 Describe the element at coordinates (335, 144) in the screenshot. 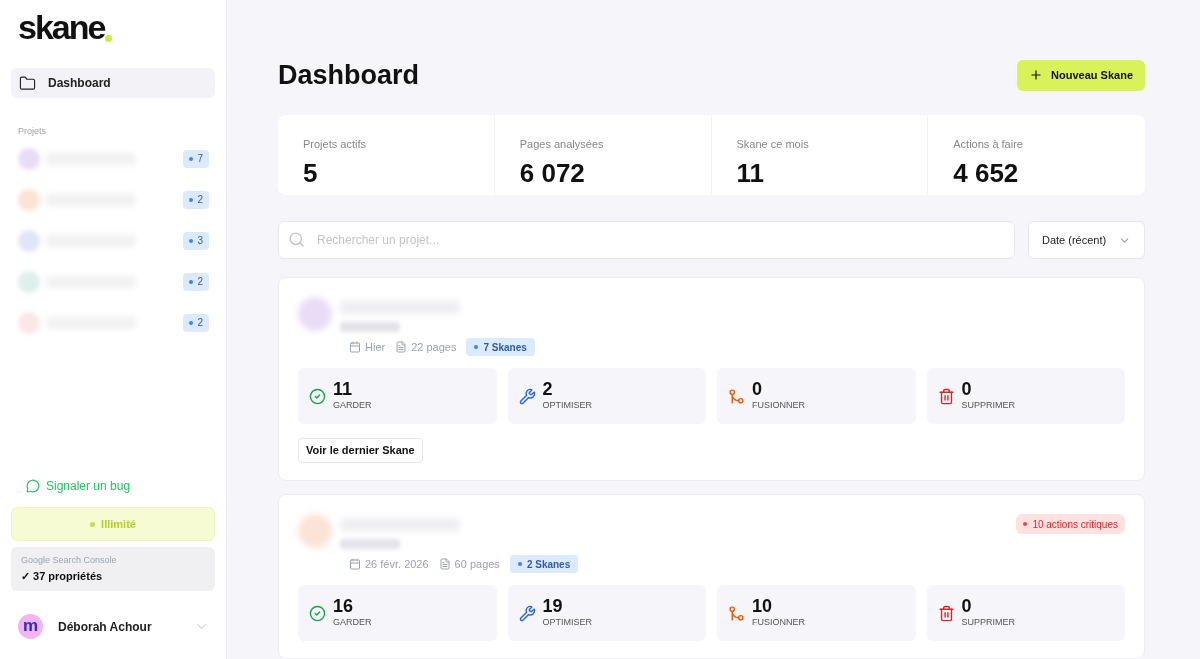

I see `stat-label: Projets actifs` at that location.